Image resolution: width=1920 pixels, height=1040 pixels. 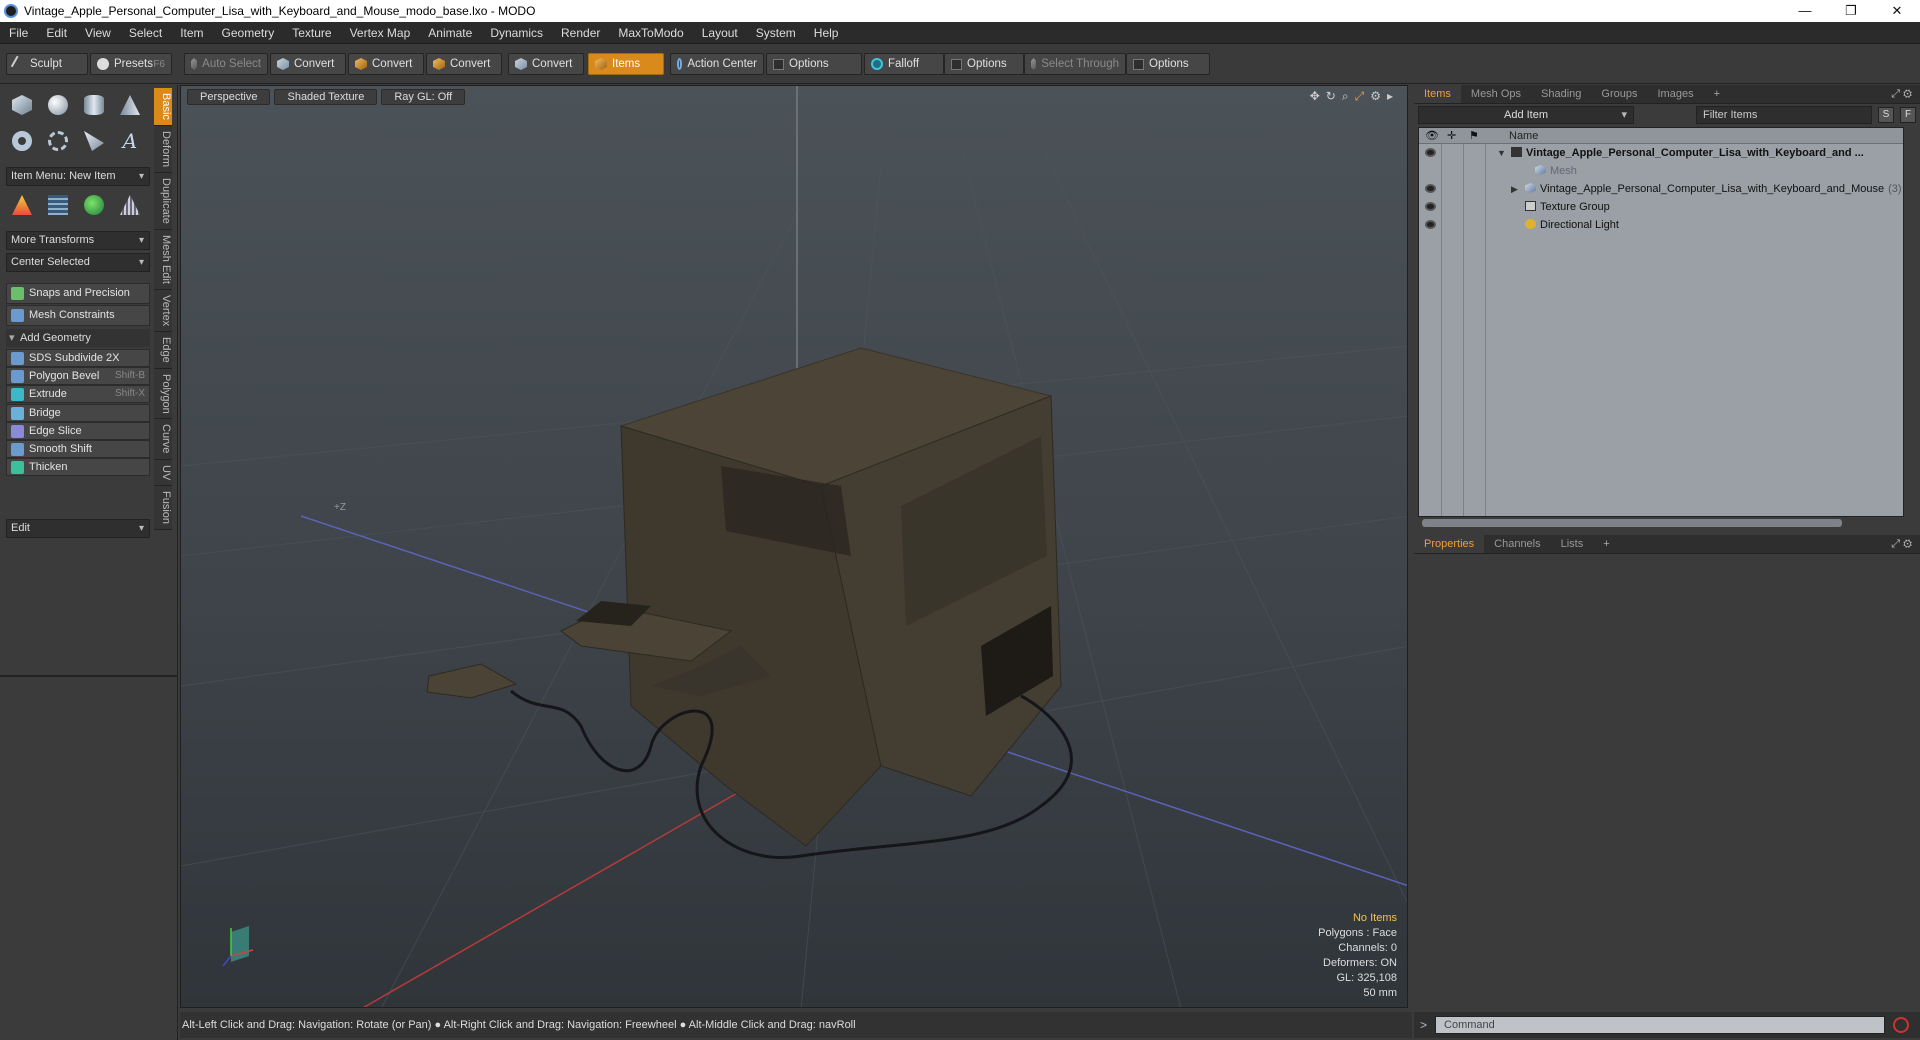 I want to click on action-center-button: Action Center, so click(x=717, y=64).